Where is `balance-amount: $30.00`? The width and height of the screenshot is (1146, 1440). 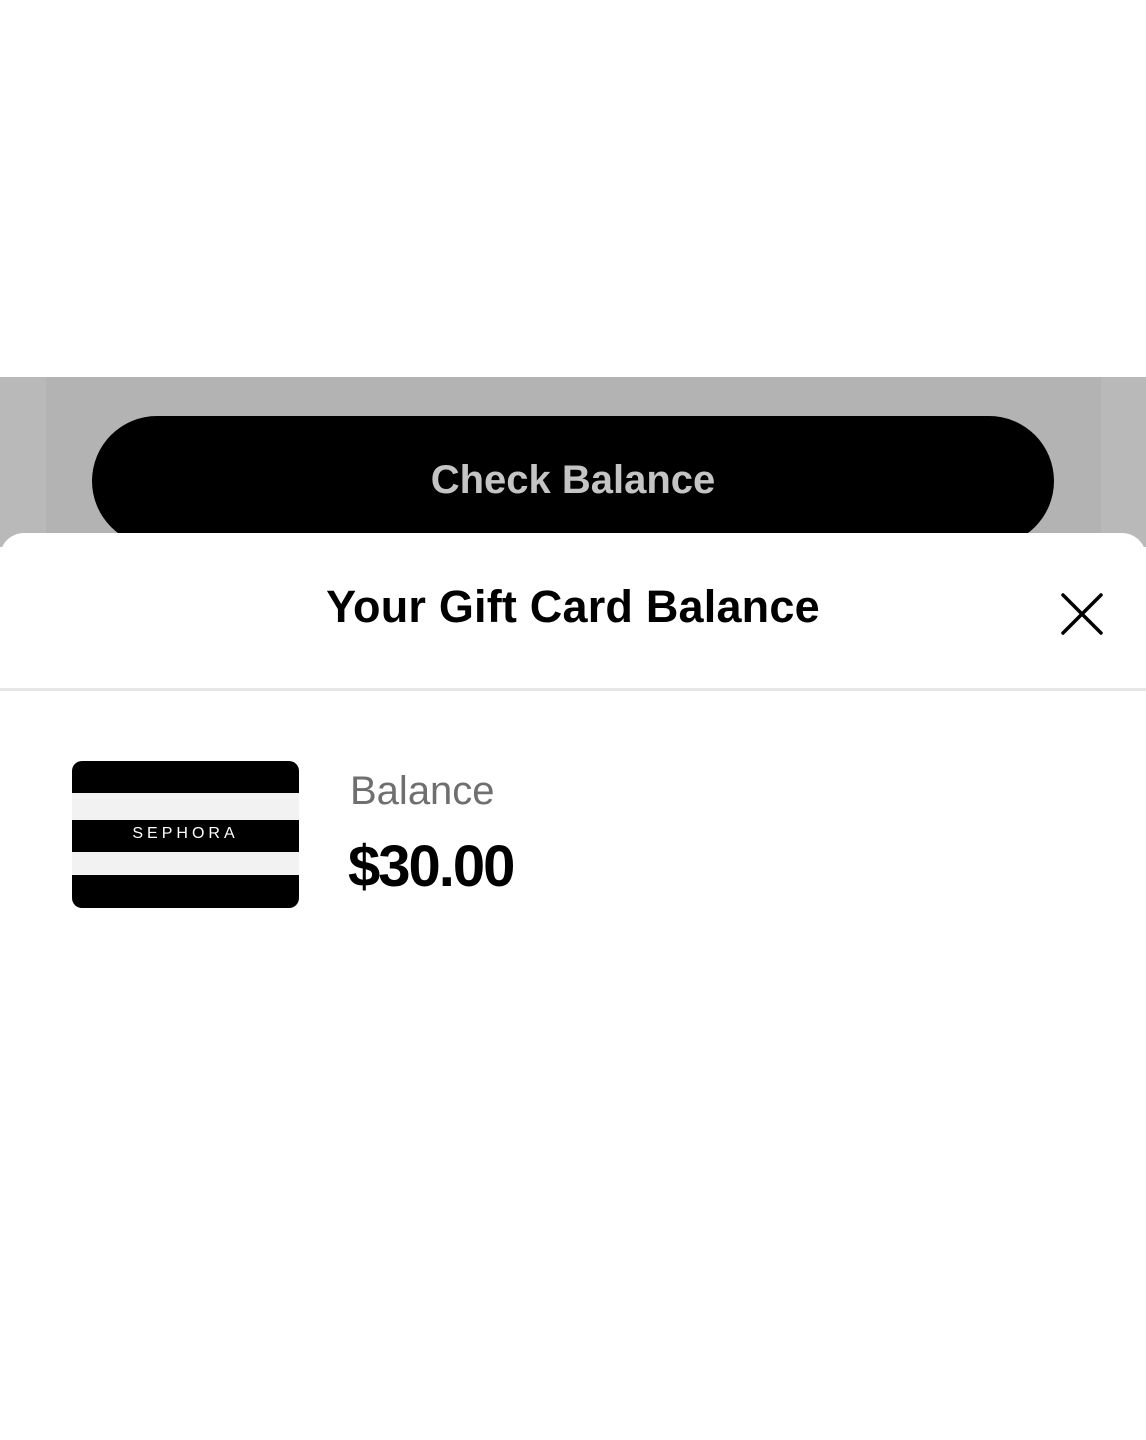 balance-amount: $30.00 is located at coordinates (431, 866).